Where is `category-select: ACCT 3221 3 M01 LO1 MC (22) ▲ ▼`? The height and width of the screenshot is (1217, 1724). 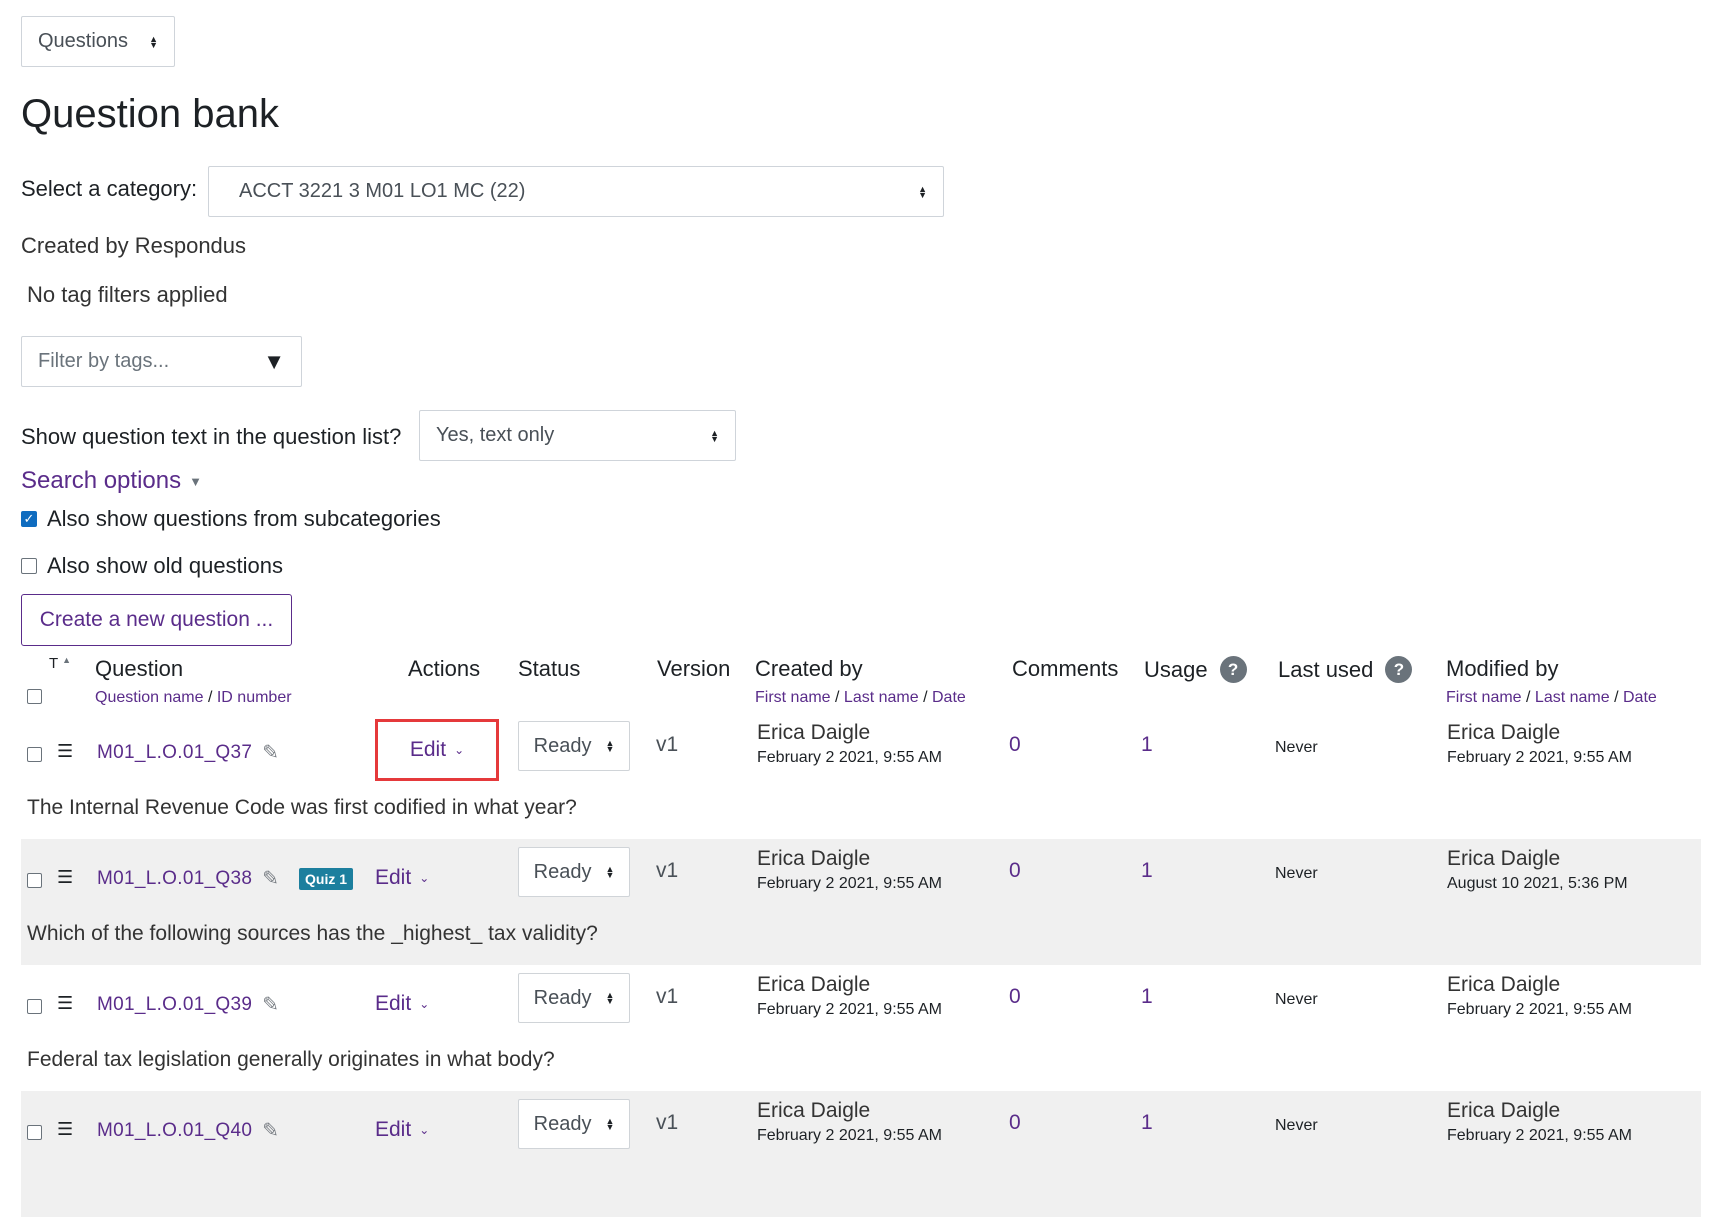 category-select: ACCT 3221 3 M01 LO1 MC (22) ▲ ▼ is located at coordinates (576, 191).